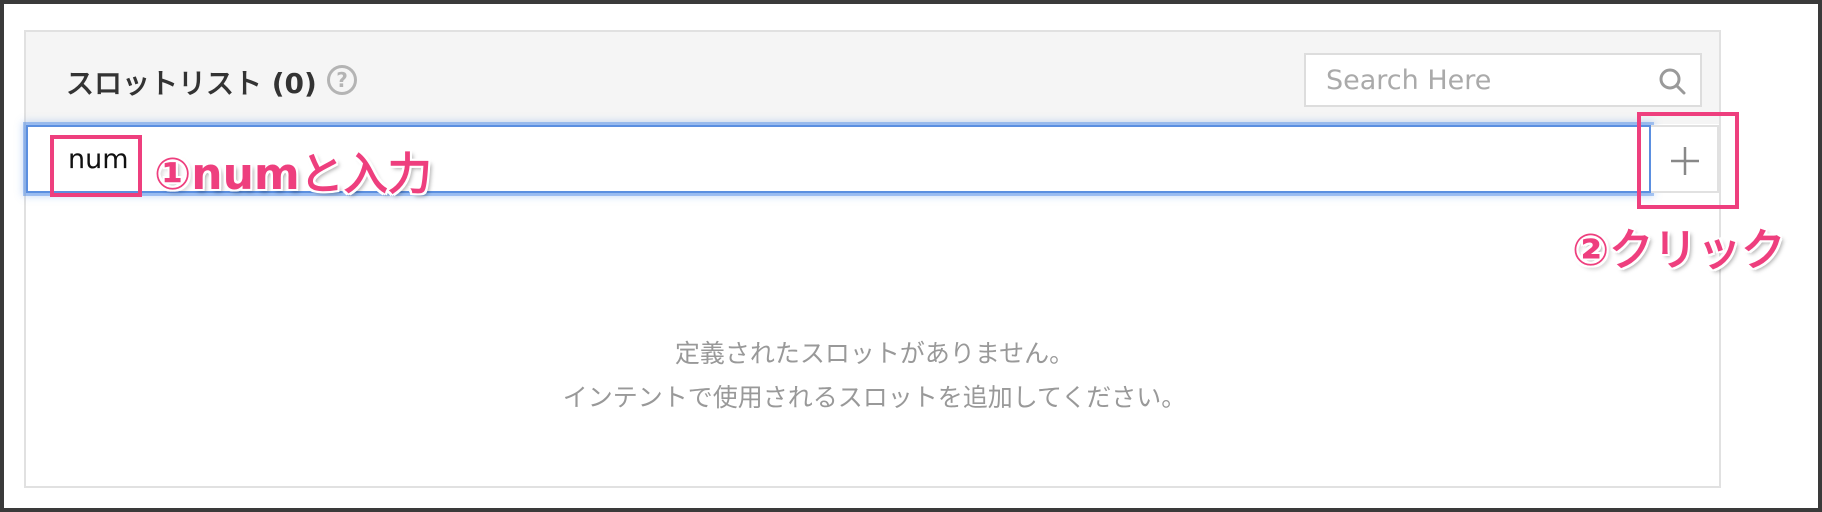 The height and width of the screenshot is (512, 1822). I want to click on annotation-step-1: ①numと入力, so click(293, 174).